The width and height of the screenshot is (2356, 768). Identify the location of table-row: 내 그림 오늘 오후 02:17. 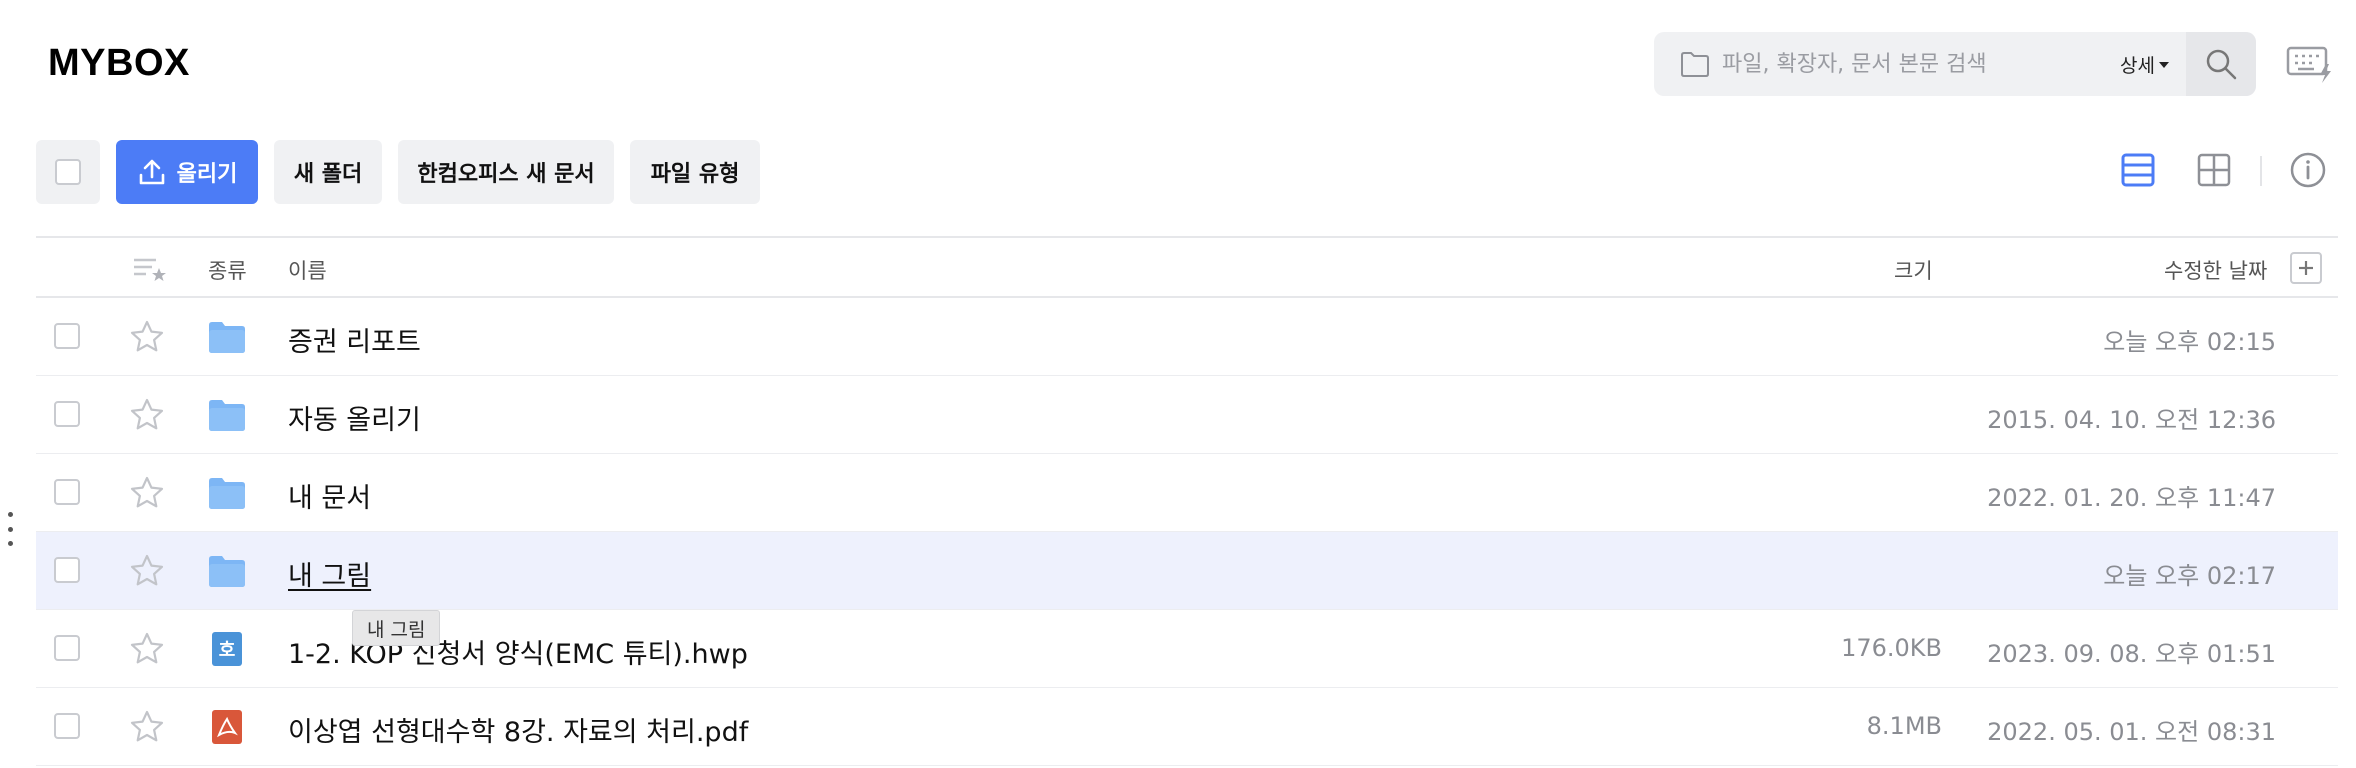
(1187, 571).